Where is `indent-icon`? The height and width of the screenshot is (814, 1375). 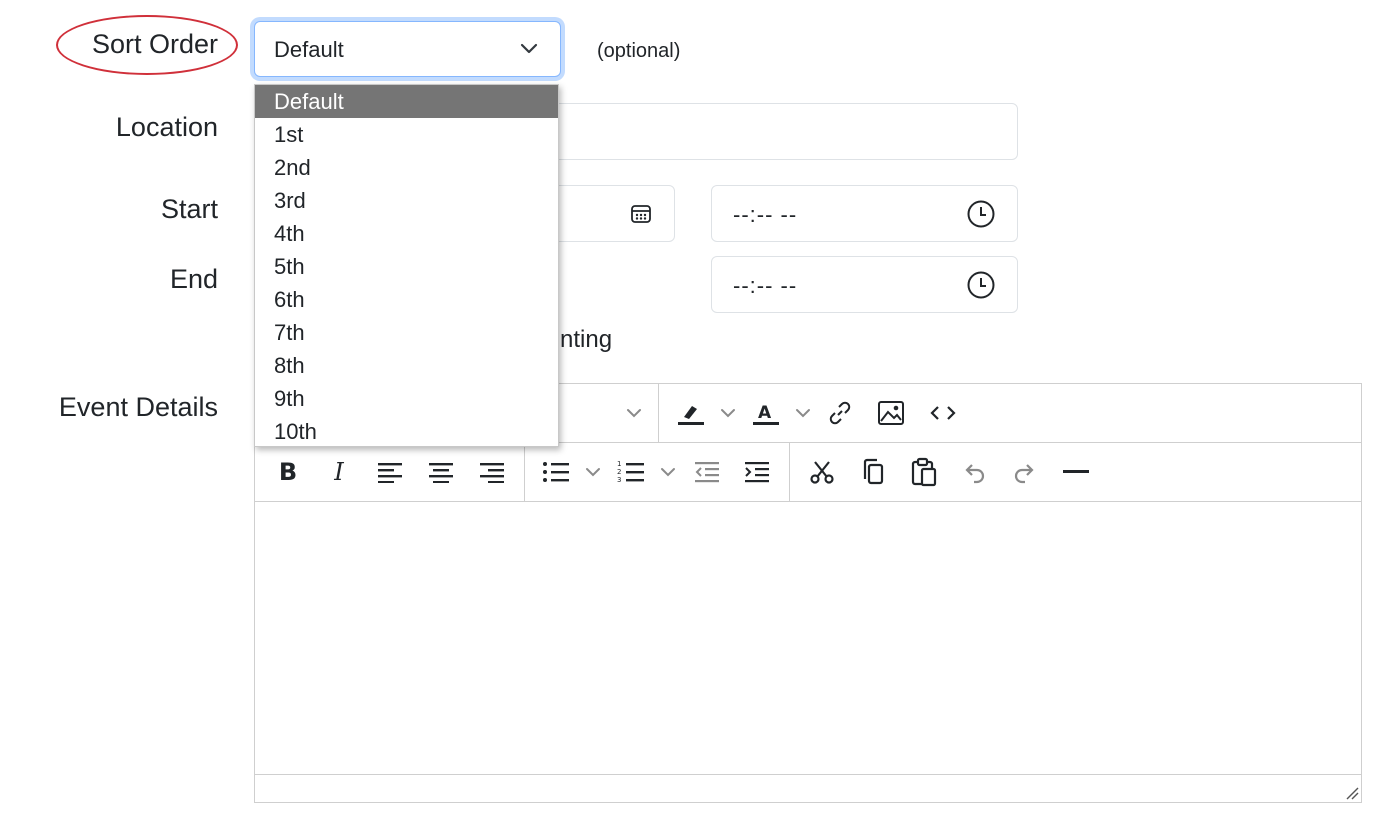 indent-icon is located at coordinates (757, 472).